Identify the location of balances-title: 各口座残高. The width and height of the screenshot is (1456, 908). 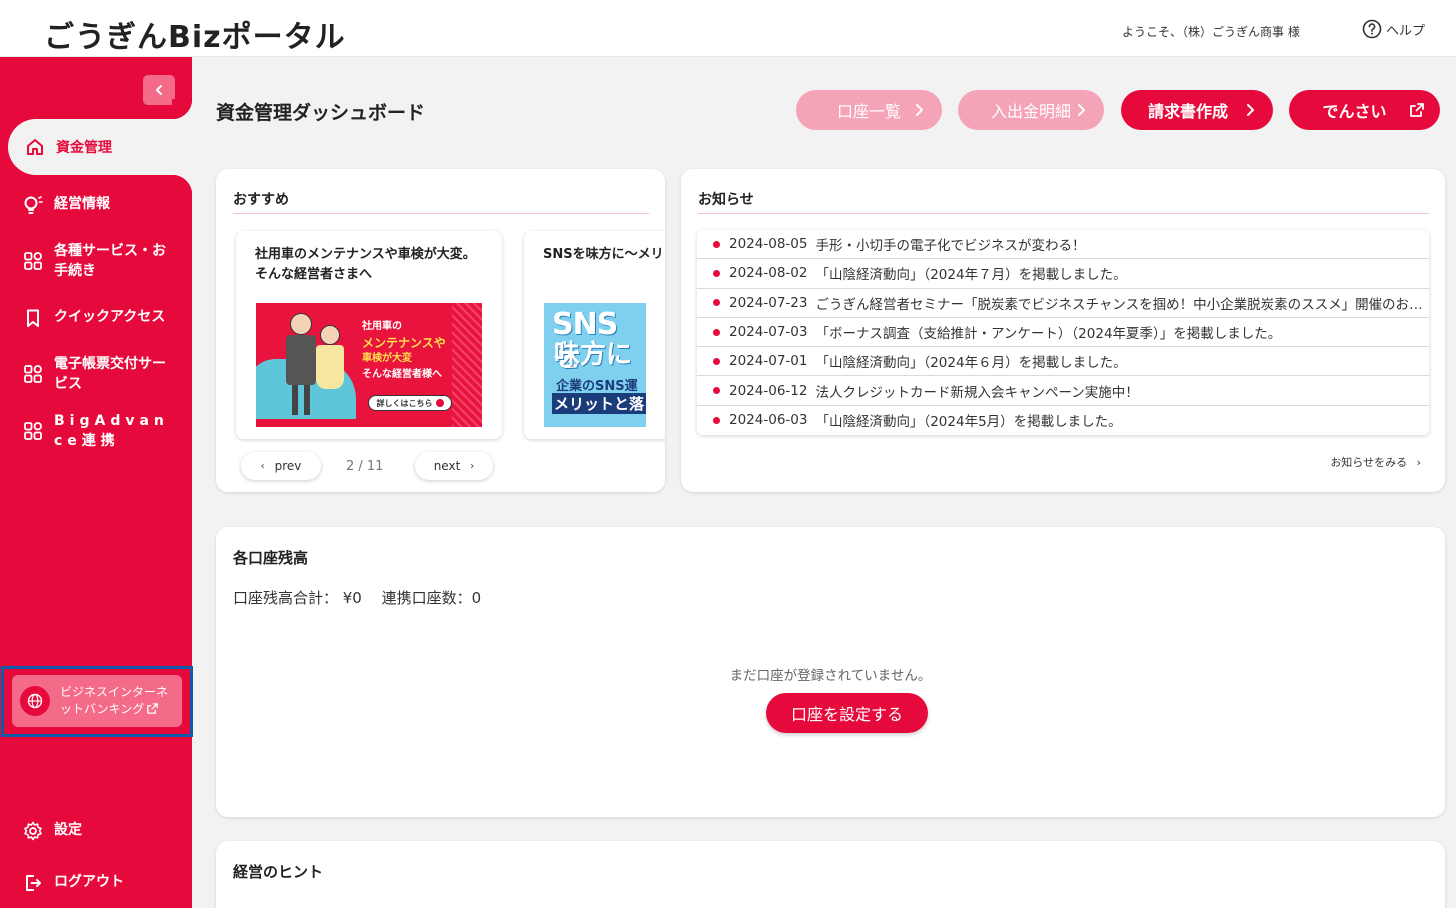
(271, 558).